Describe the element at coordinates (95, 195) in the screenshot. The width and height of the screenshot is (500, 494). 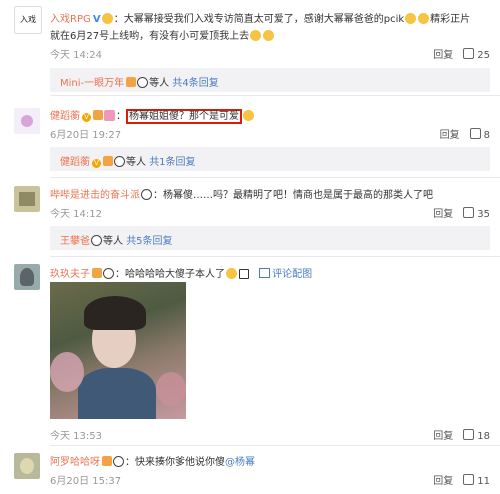
I see `comment-username: 哔哔是进击的奋斗派` at that location.